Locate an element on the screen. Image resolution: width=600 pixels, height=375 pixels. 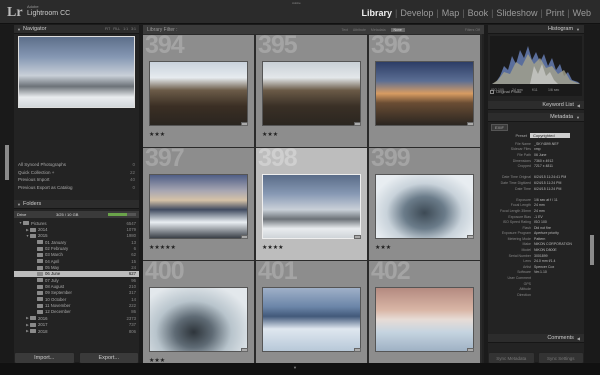
metadata-row: Exposure 1/6 sec at f / 11 is located at coordinates (536, 200).